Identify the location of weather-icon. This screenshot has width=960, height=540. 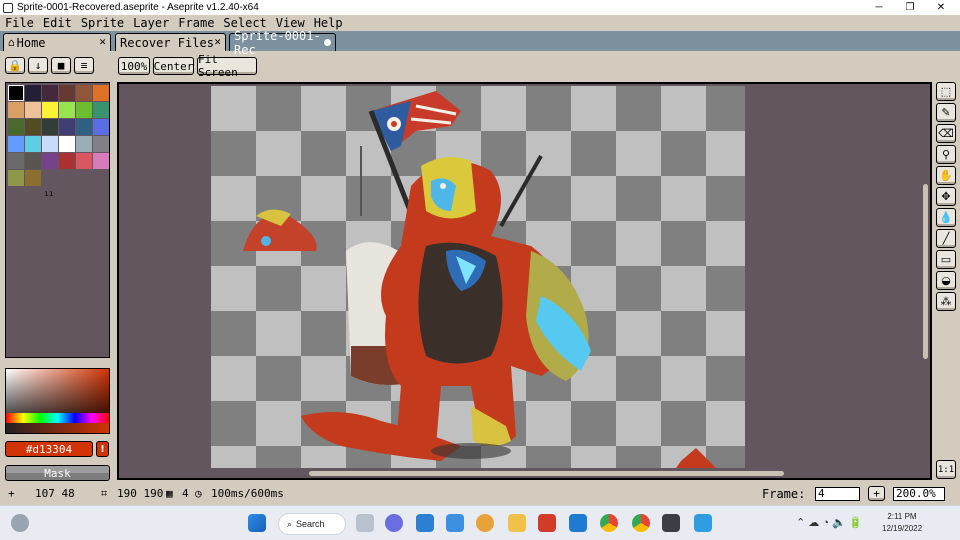
(20, 523).